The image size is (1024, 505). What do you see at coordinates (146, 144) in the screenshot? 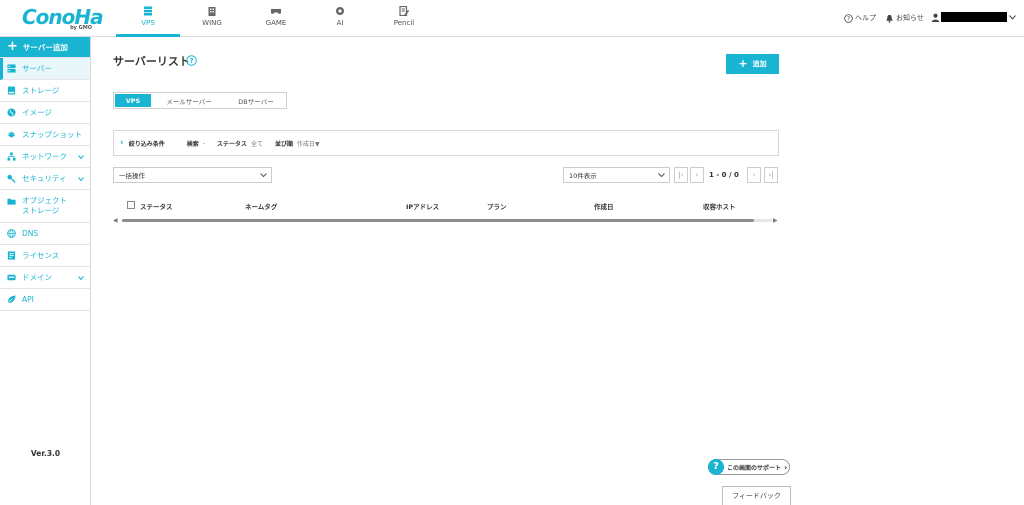
I see `filter-title: 絞り込み条件` at bounding box center [146, 144].